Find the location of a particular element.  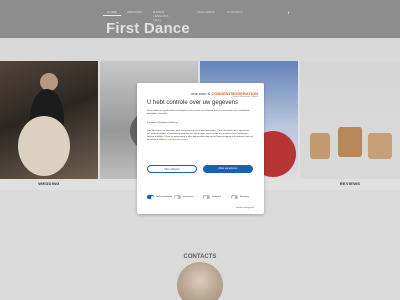

reject-all-button: Alles afwijzen is located at coordinates (172, 169).